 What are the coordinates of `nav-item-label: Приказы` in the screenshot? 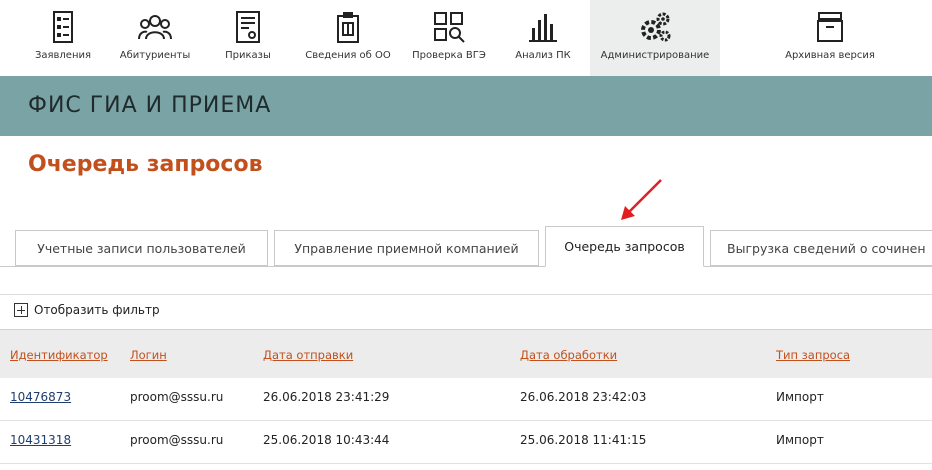 It's located at (248, 55).